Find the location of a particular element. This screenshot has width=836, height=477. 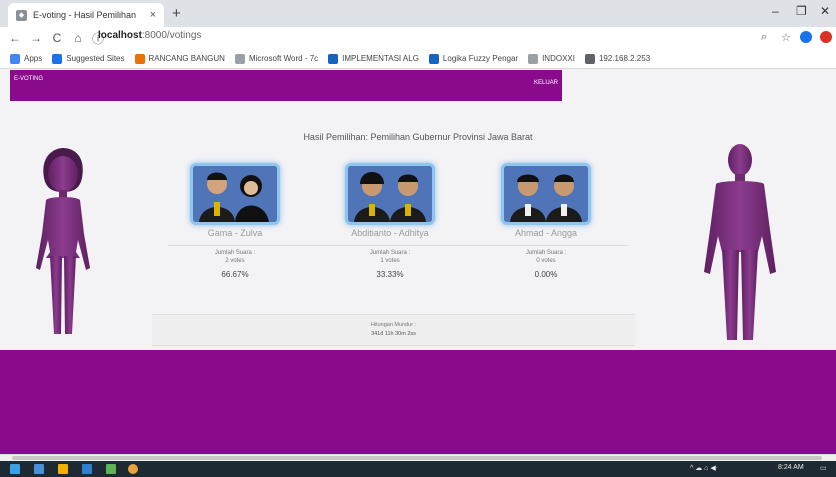

countdown-label: Hitungan Mundur : is located at coordinates (393, 325).